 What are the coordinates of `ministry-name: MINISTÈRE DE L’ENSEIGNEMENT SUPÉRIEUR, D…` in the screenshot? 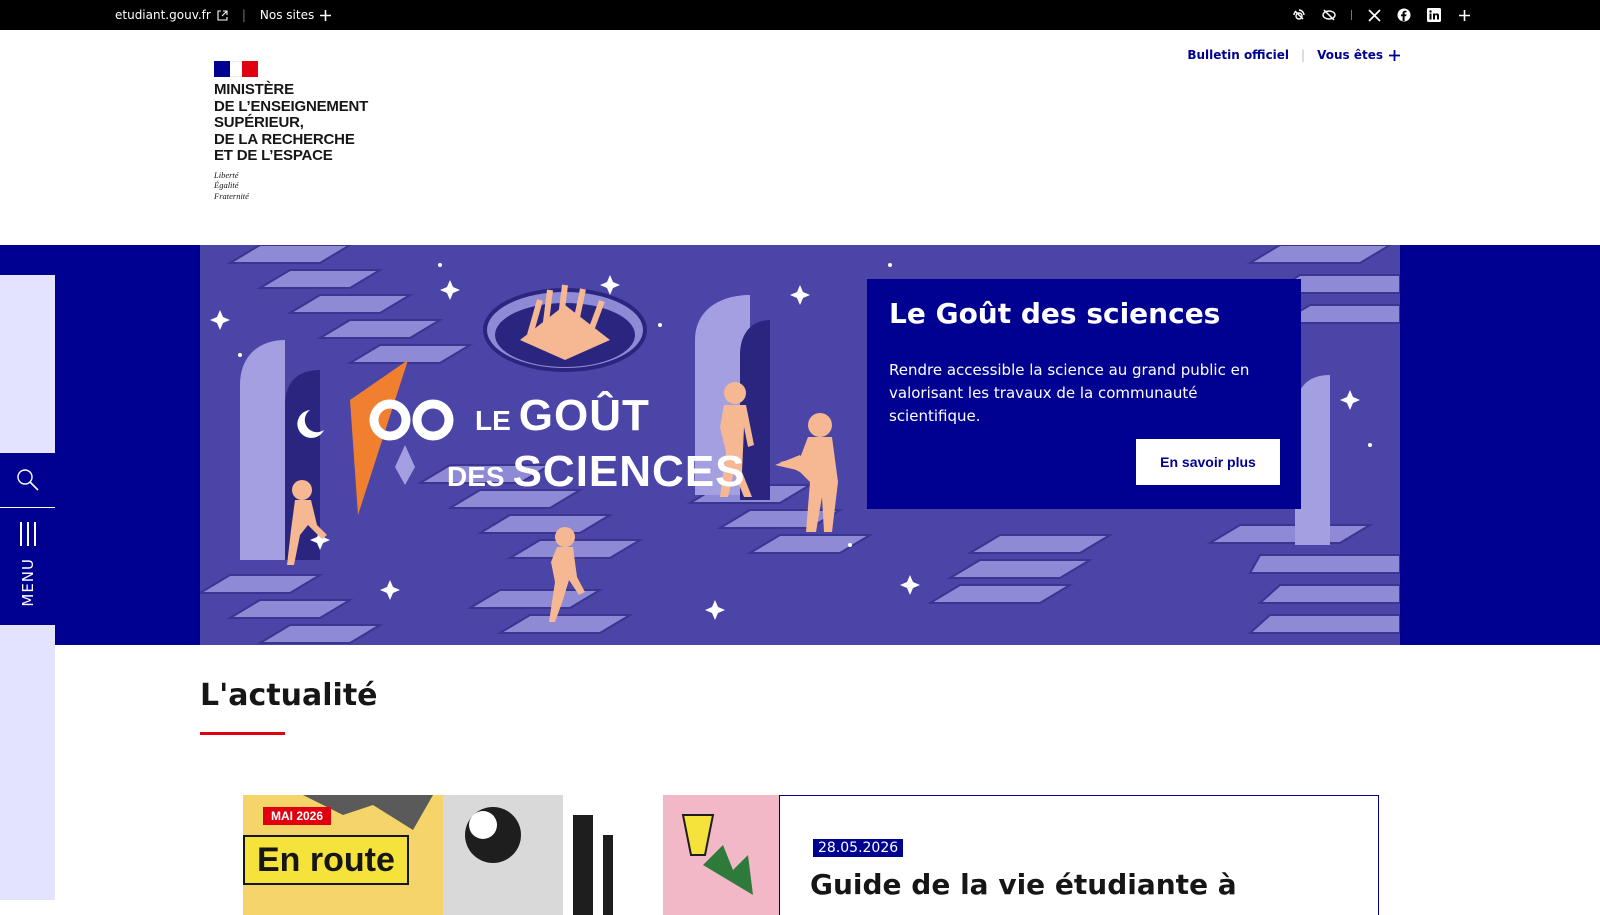 It's located at (291, 122).